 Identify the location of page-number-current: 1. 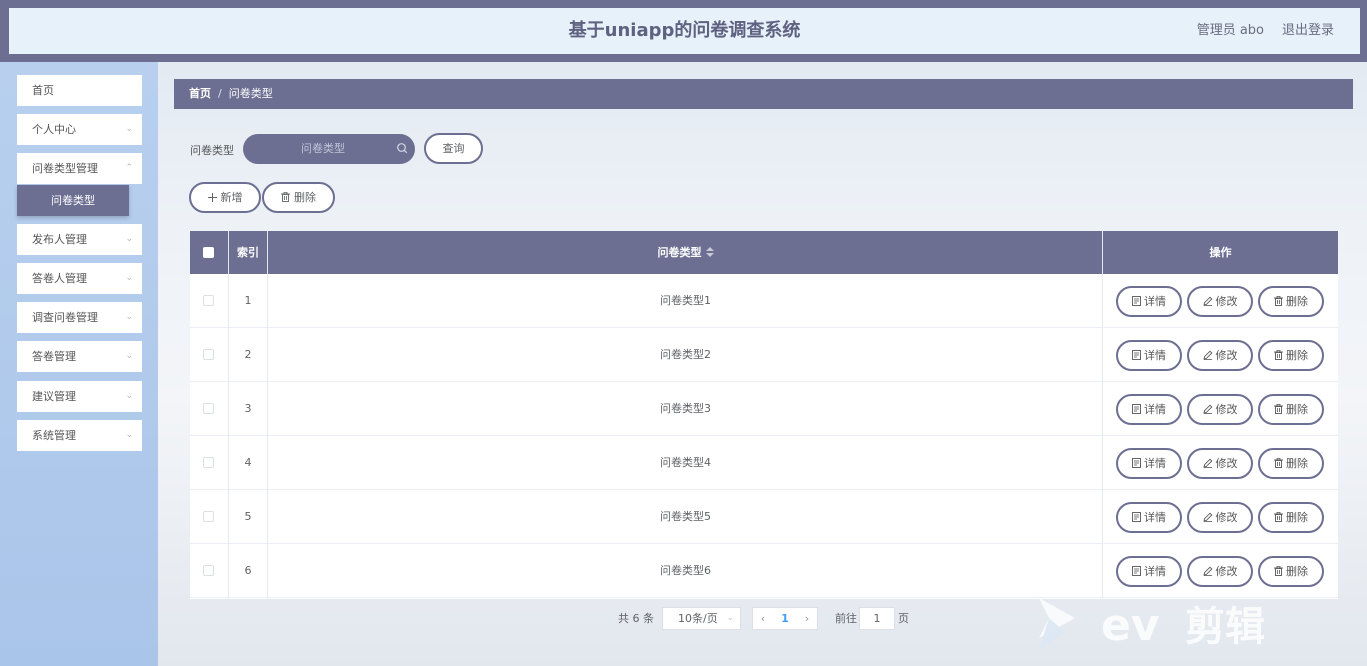
(785, 618).